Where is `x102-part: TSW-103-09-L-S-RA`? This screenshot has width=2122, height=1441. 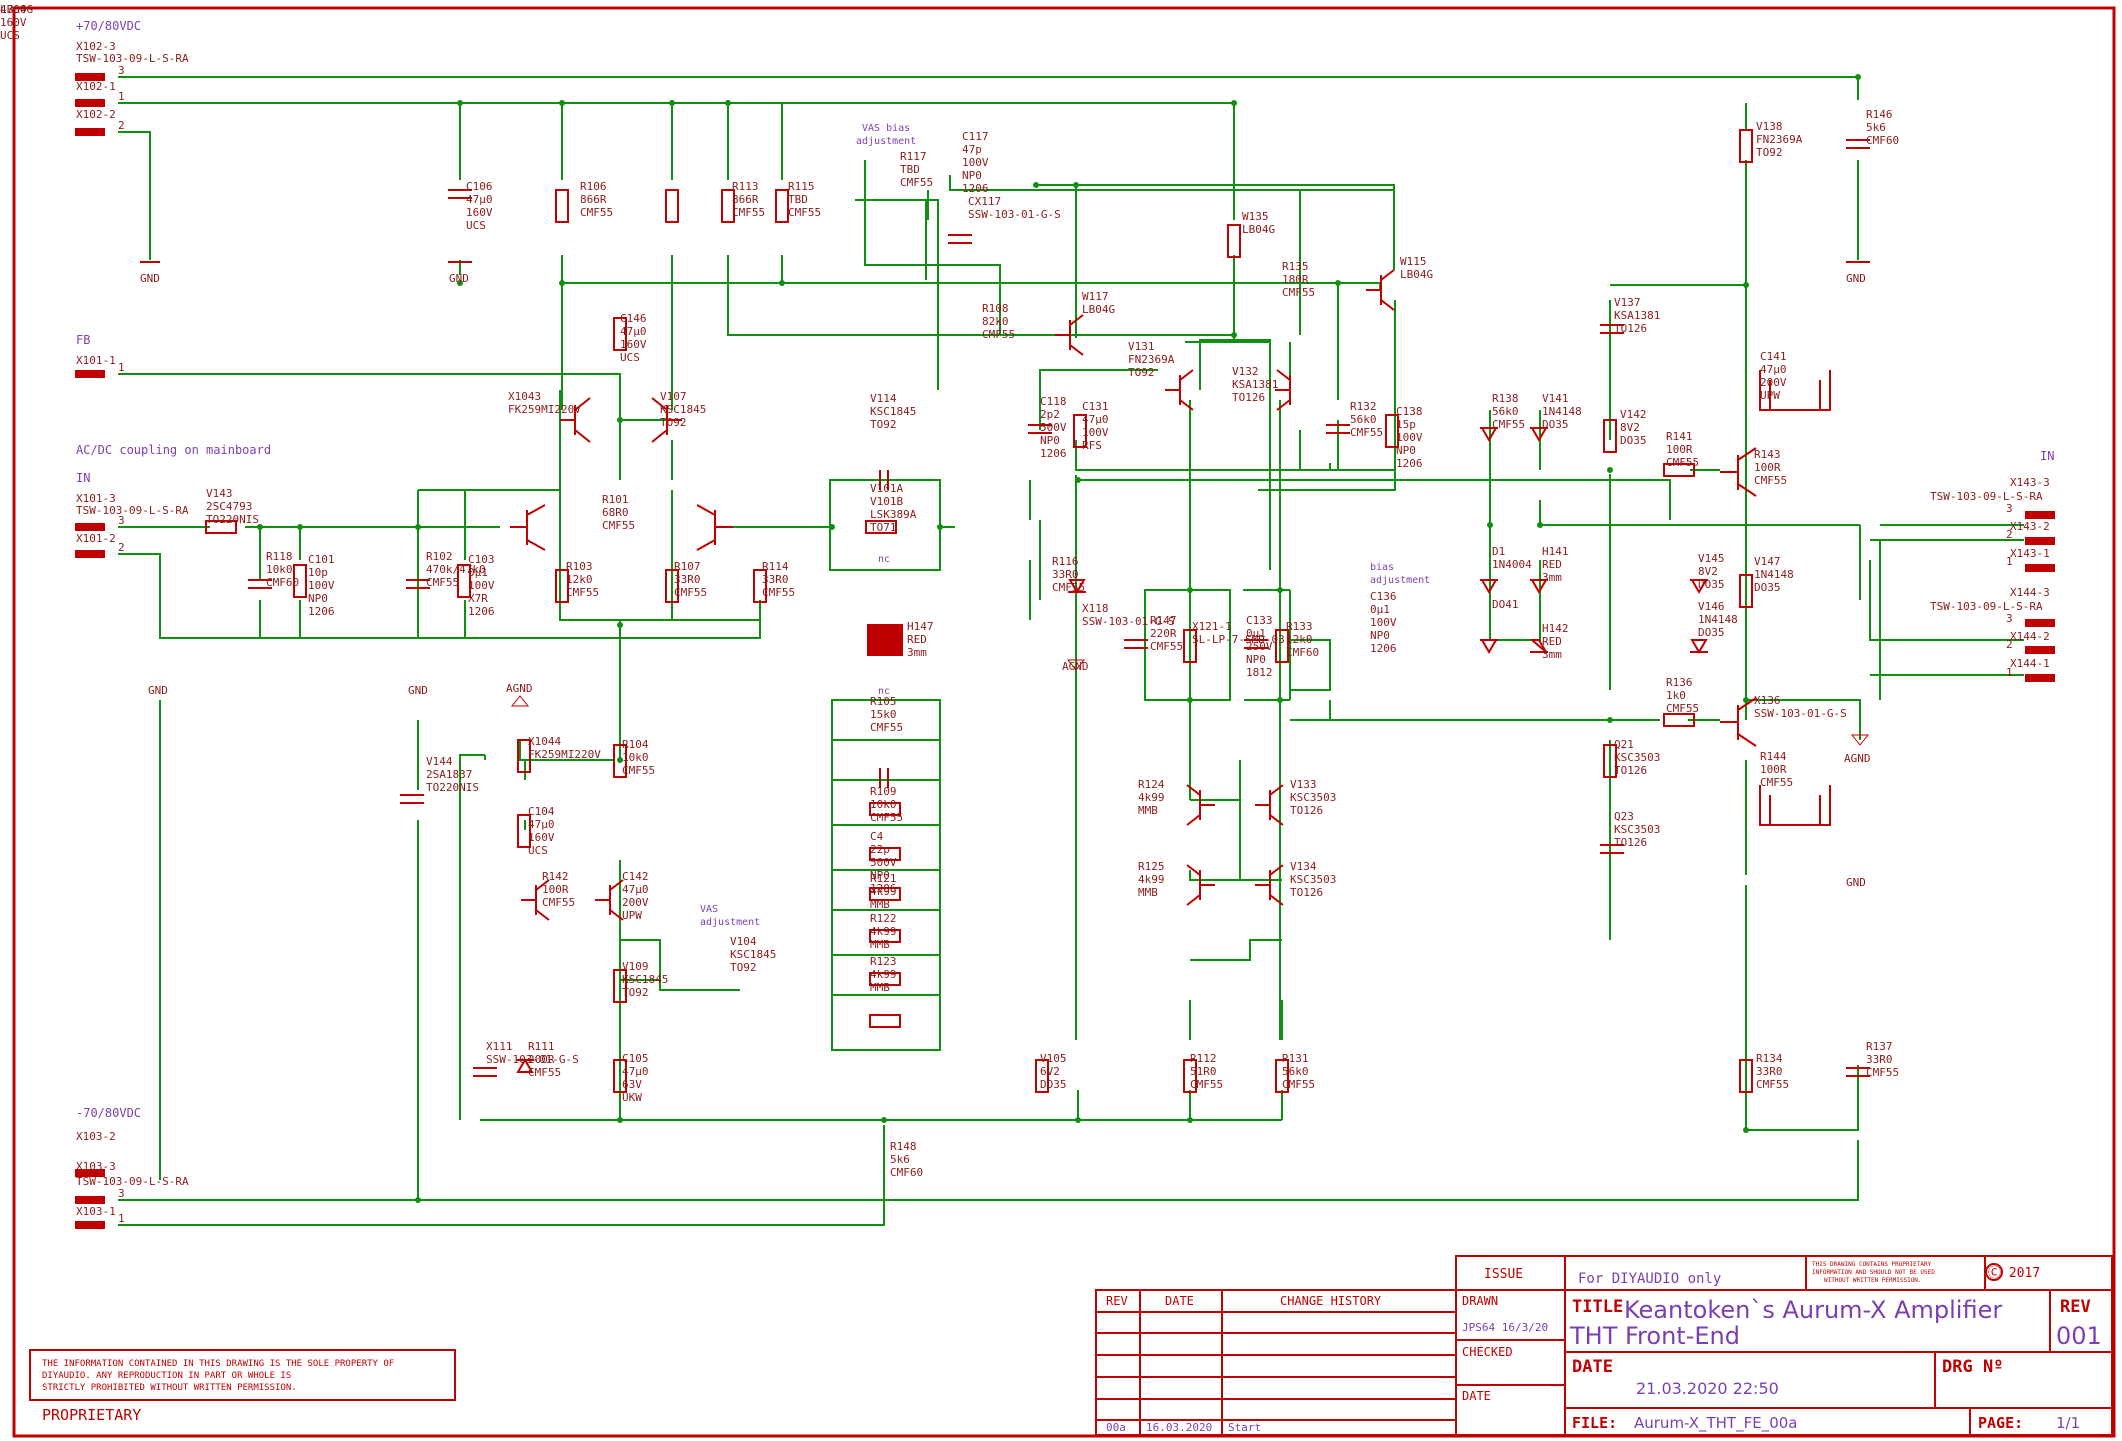 x102-part: TSW-103-09-L-S-RA is located at coordinates (132, 58).